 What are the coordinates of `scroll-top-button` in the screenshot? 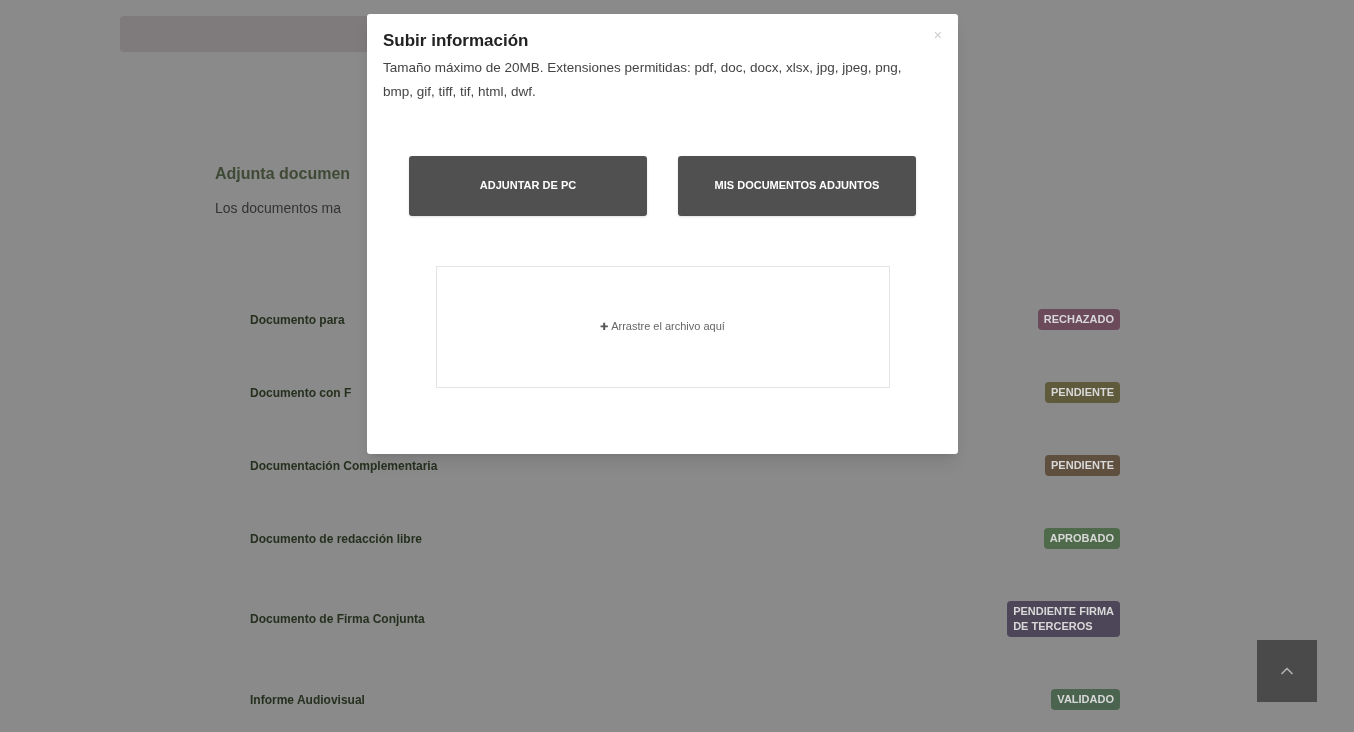 It's located at (1287, 671).